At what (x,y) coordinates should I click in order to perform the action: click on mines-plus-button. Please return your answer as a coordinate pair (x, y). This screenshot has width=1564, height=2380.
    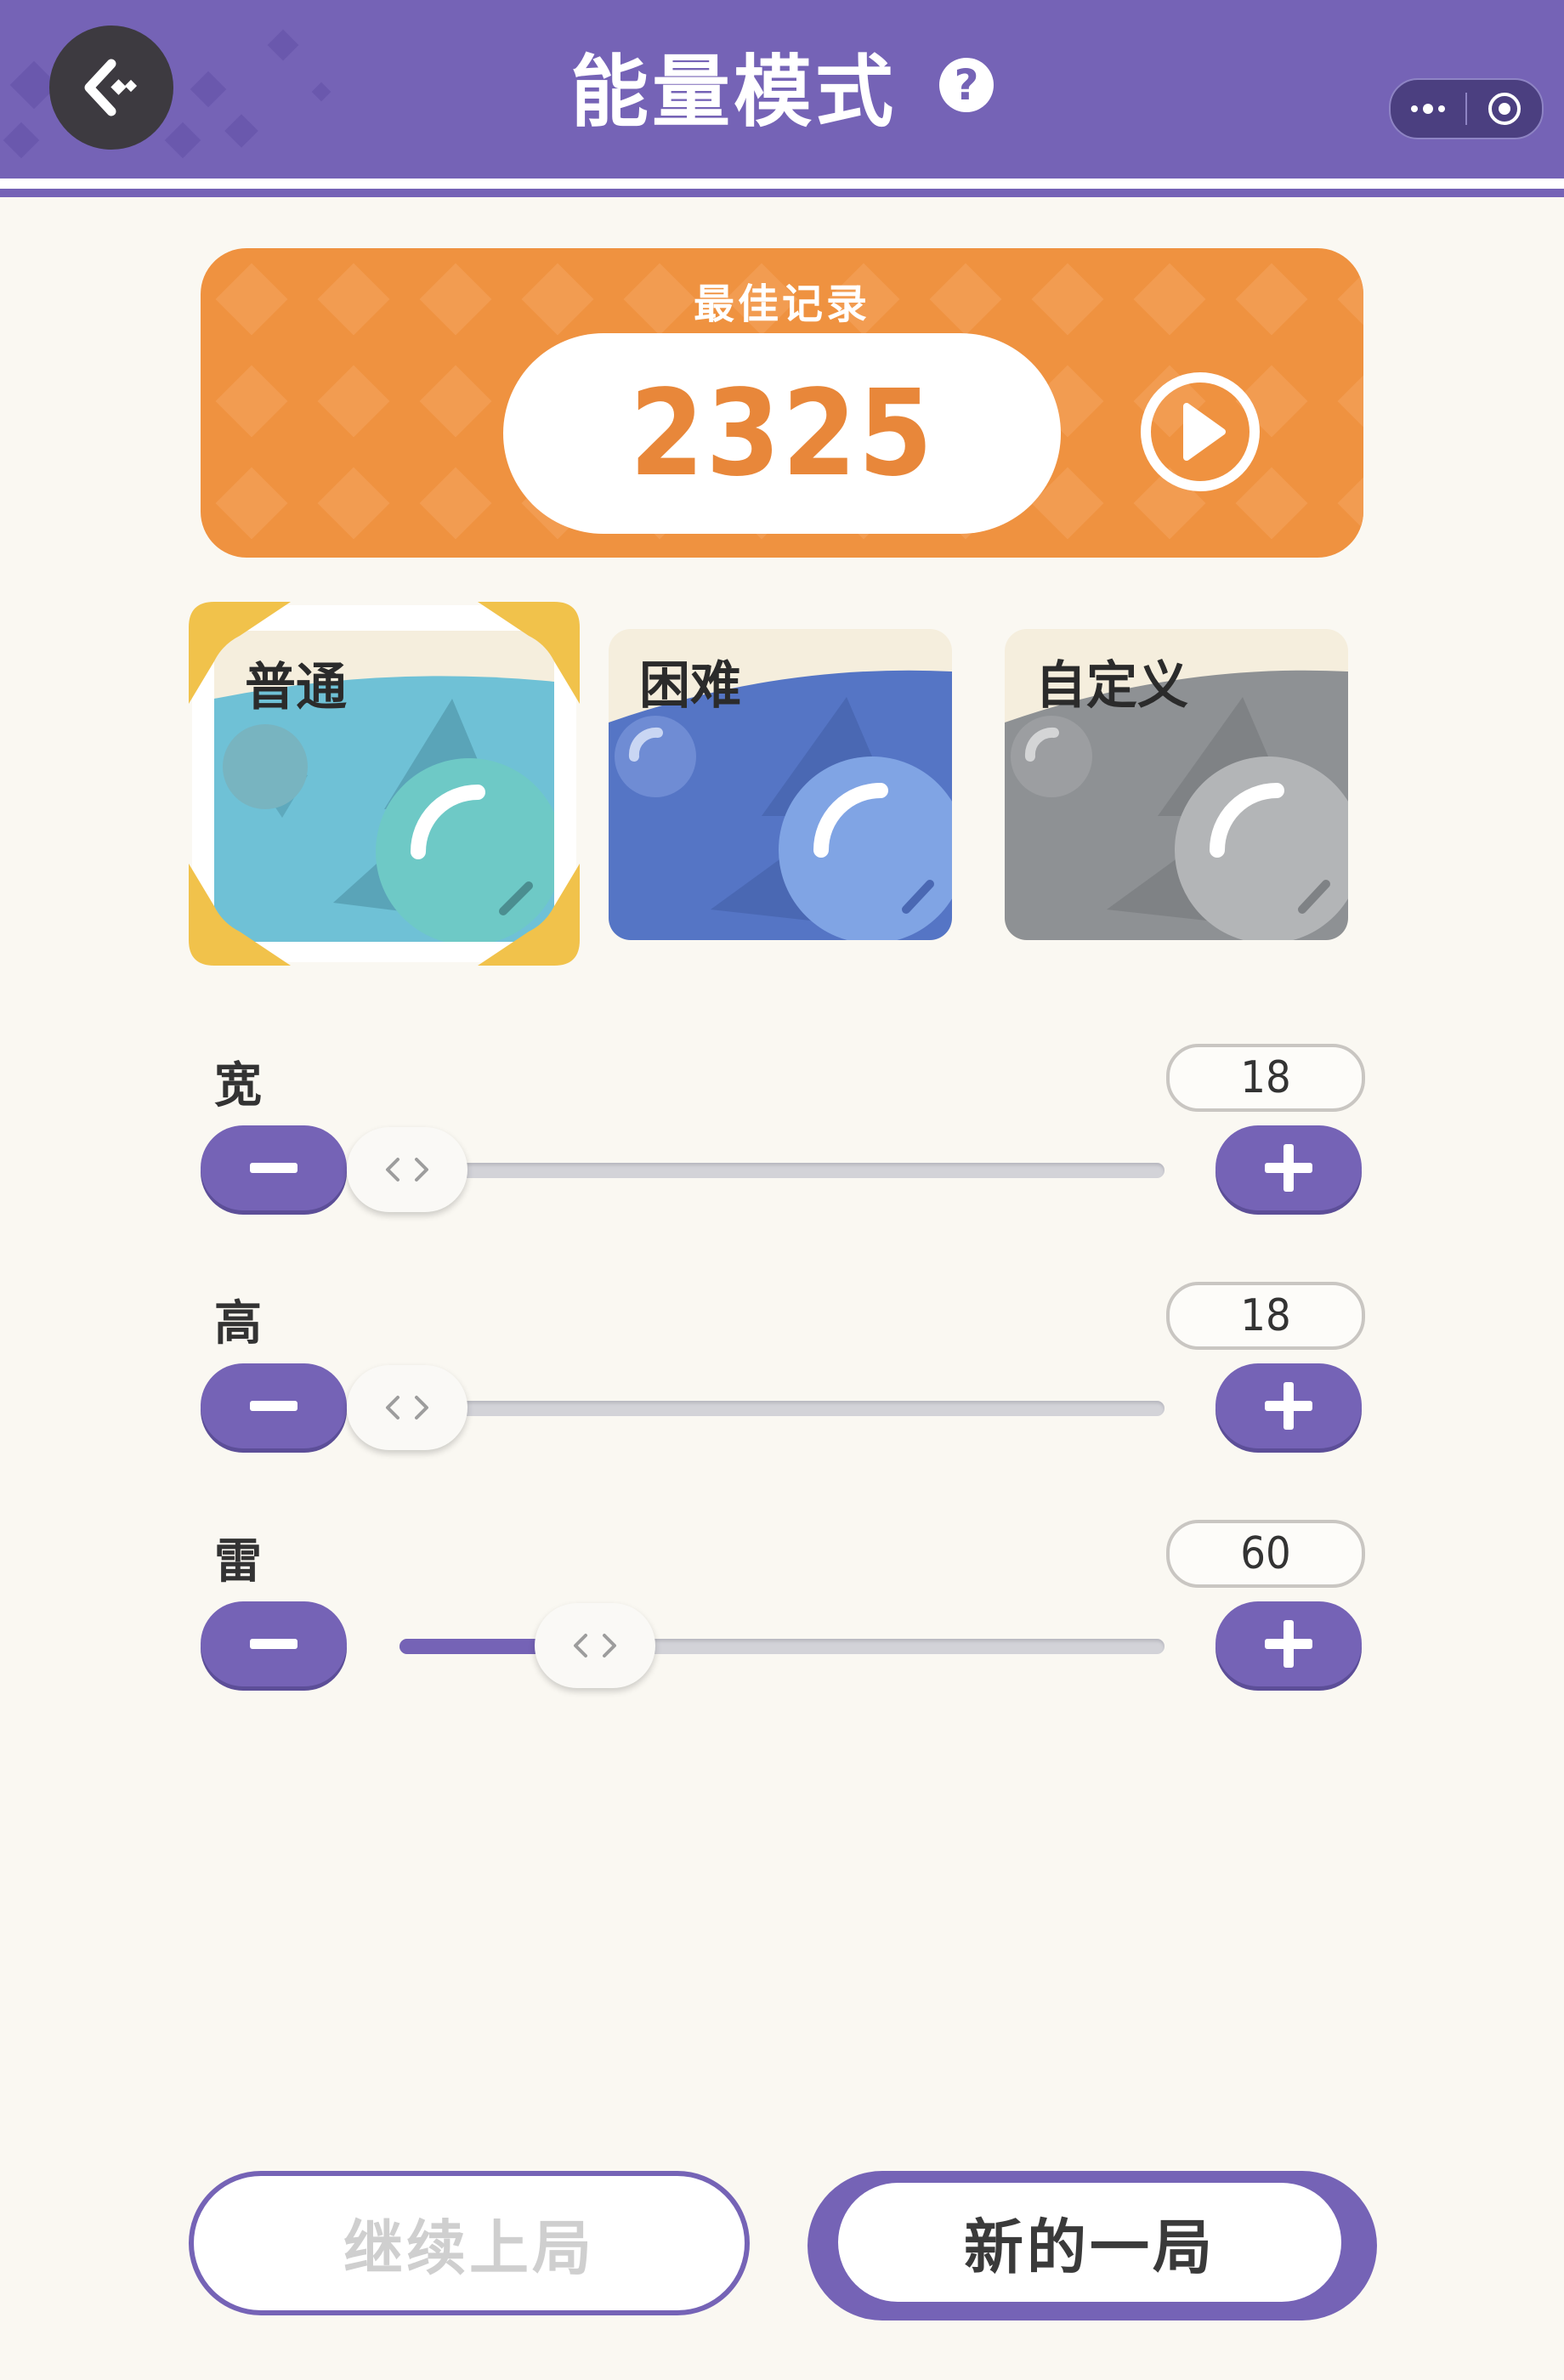
    Looking at the image, I should click on (1289, 1643).